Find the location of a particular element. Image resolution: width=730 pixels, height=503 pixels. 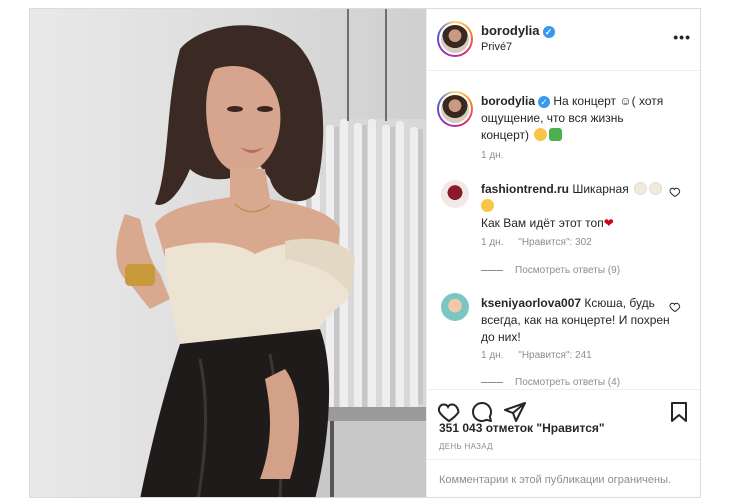

comment-meta: 1 дн. "Нравится": 241 is located at coordinates (542, 355).